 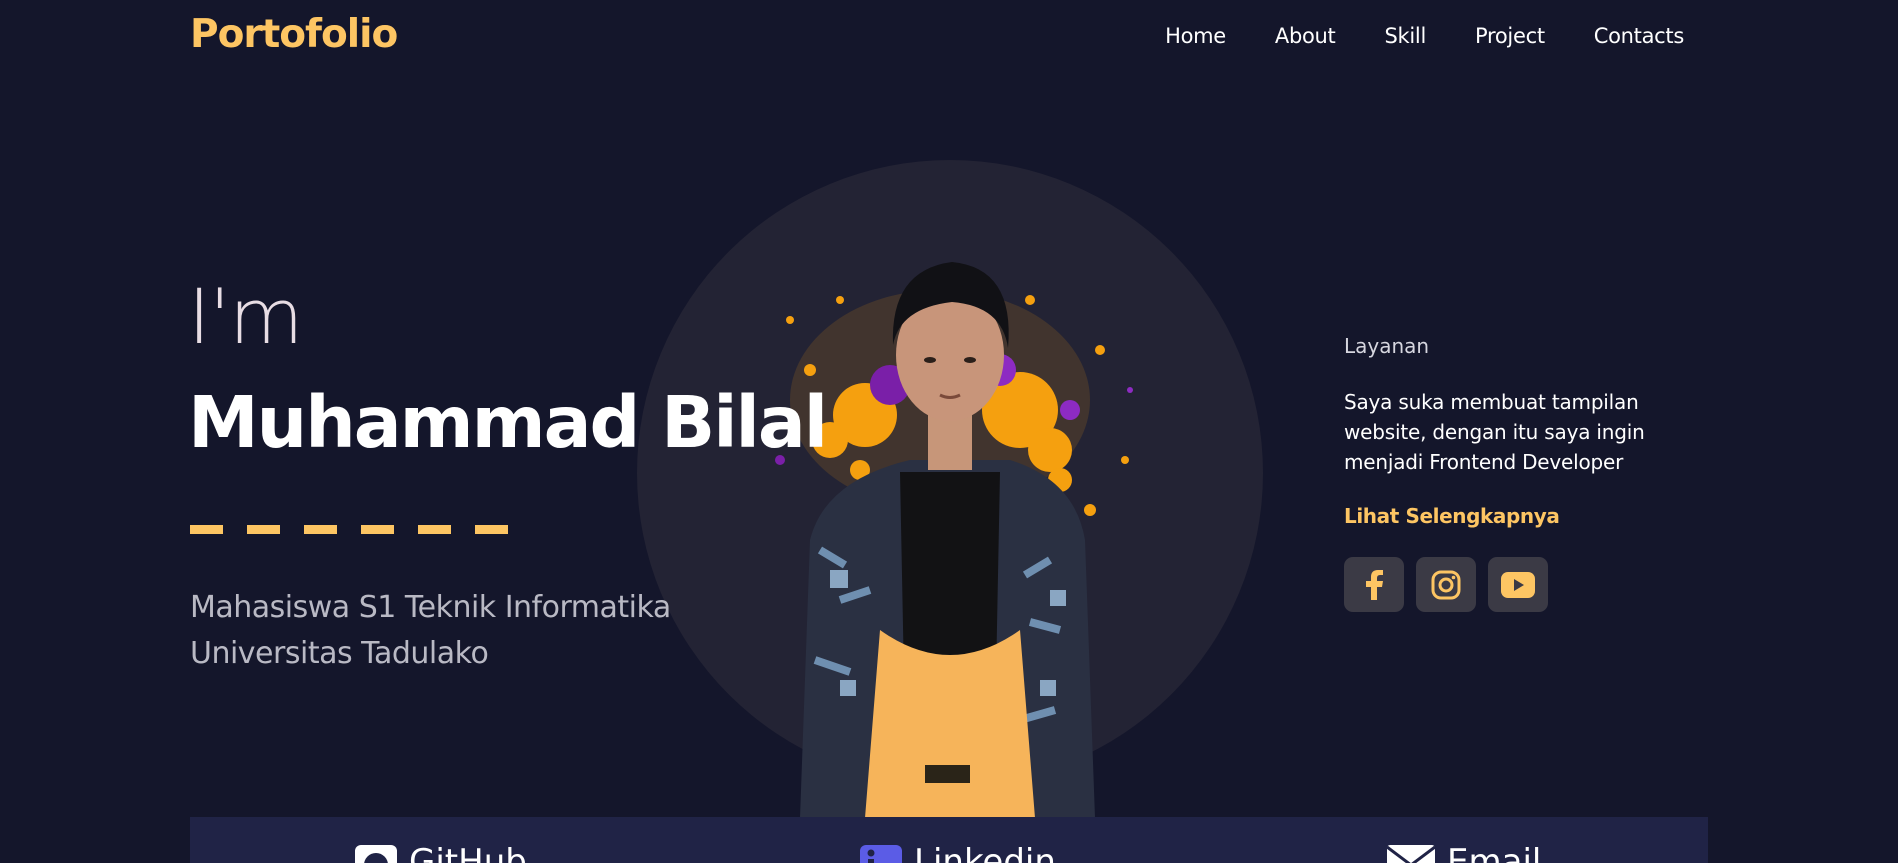 I want to click on profile-photo, so click(x=954, y=540).